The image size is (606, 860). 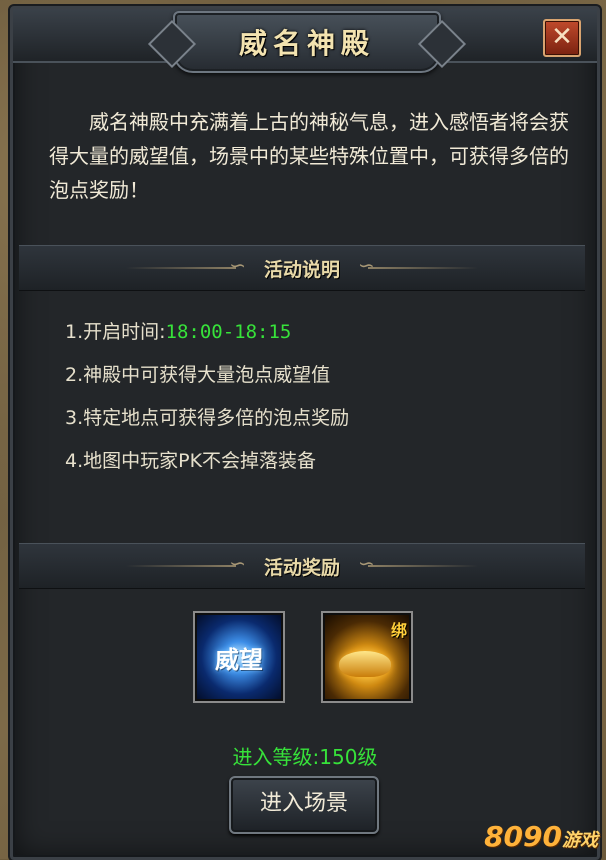 I want to click on level-requirement: 进入等级:150级, so click(x=305, y=757).